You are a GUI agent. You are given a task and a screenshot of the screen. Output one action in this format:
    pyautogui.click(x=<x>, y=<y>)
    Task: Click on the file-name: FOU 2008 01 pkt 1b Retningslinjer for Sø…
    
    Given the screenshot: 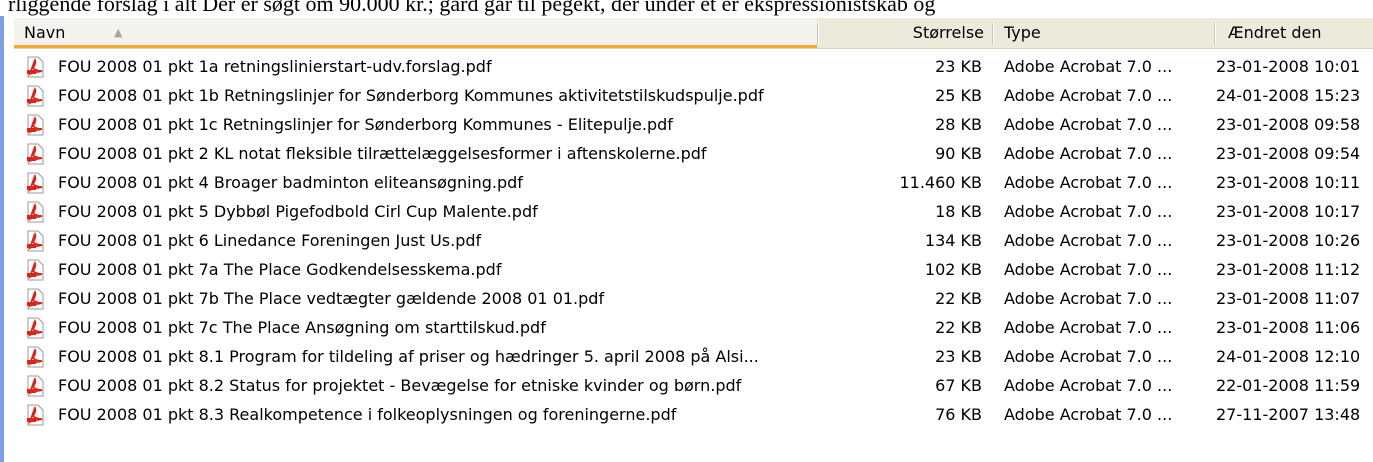 What is the action you would take?
    pyautogui.click(x=411, y=95)
    